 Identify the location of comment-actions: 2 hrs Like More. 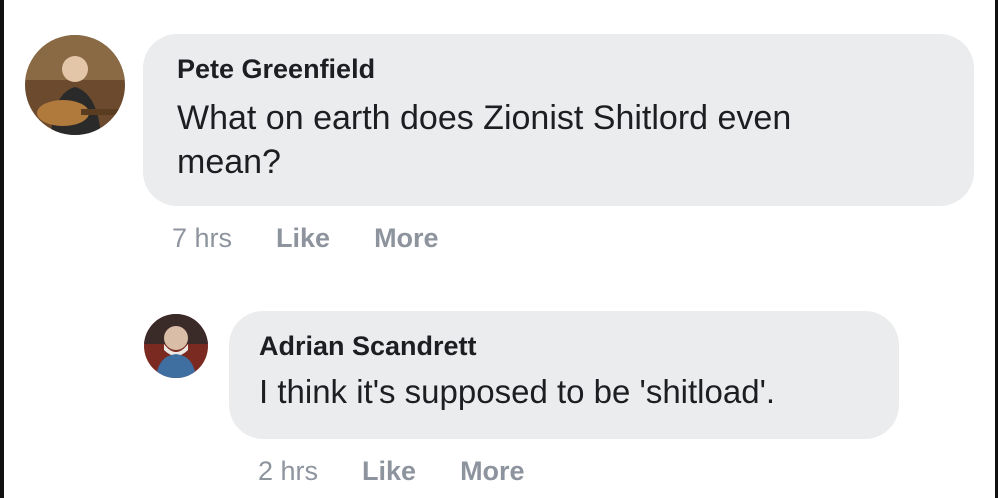
(413, 471).